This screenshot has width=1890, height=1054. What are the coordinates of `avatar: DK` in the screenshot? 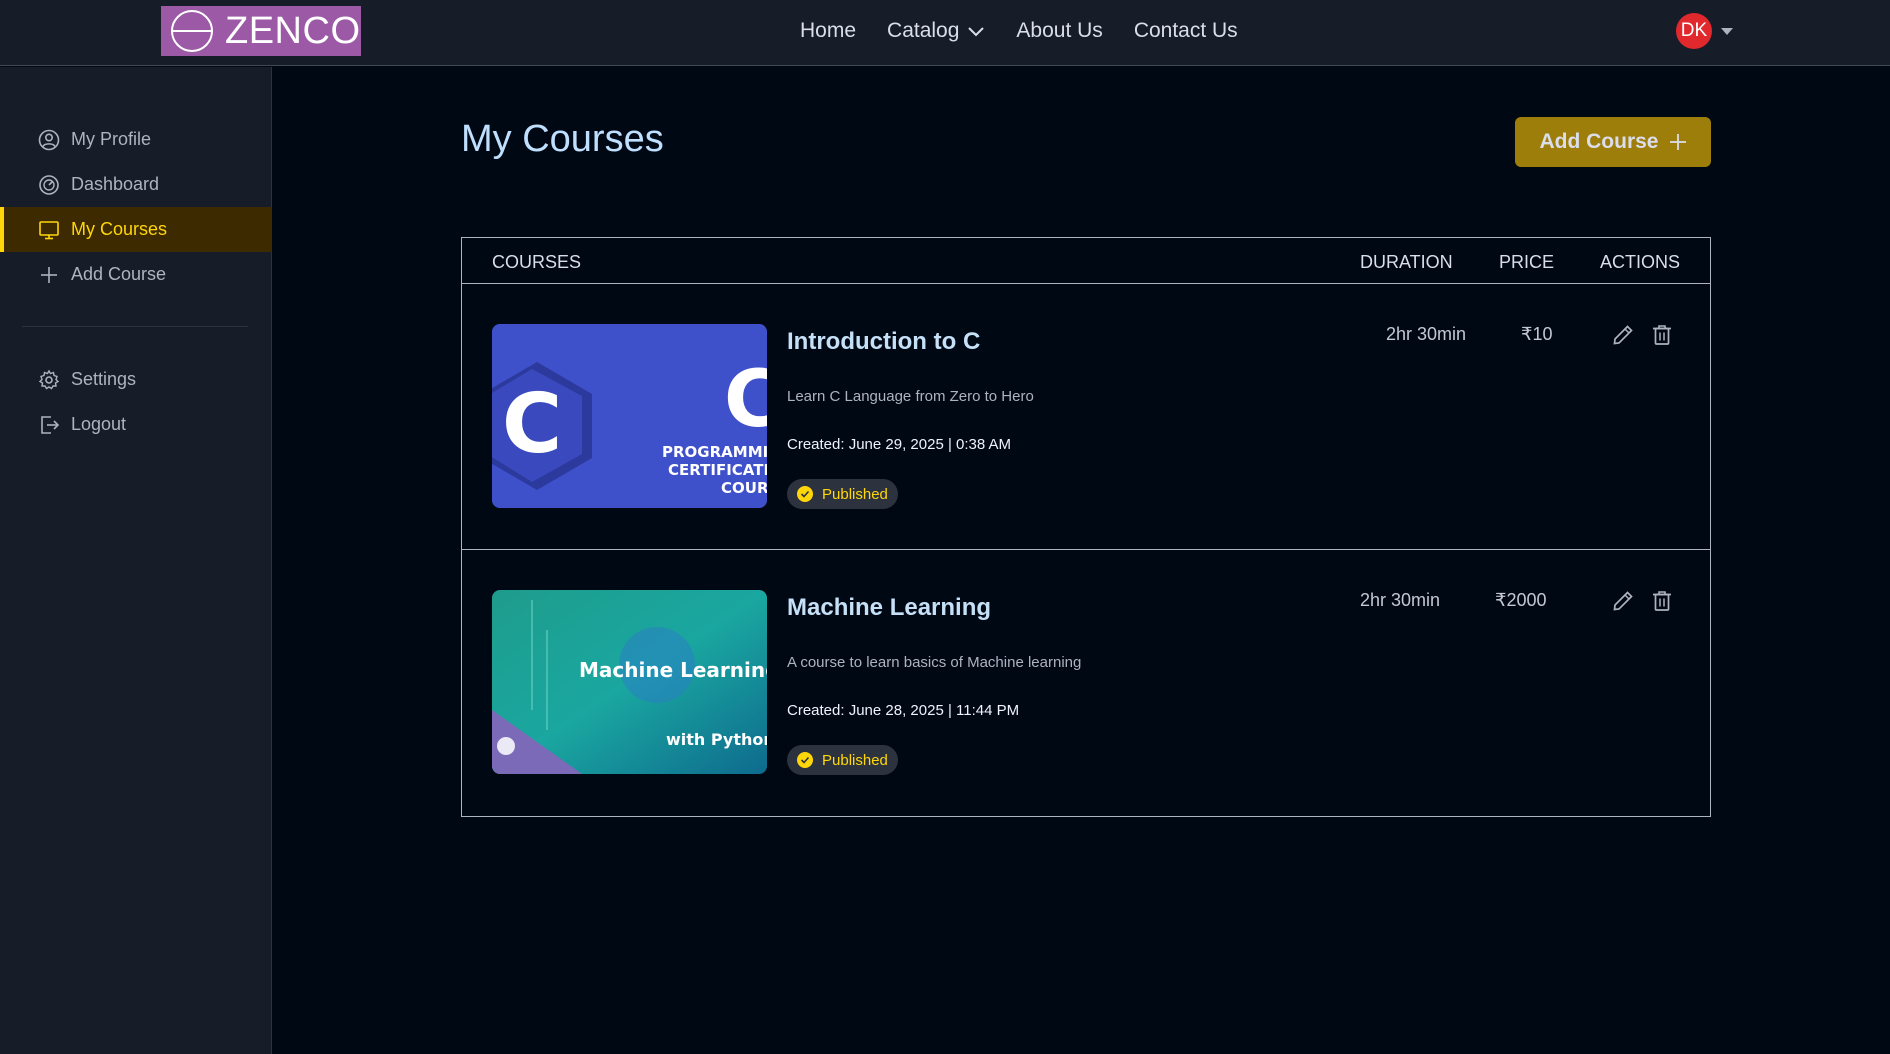 It's located at (1694, 31).